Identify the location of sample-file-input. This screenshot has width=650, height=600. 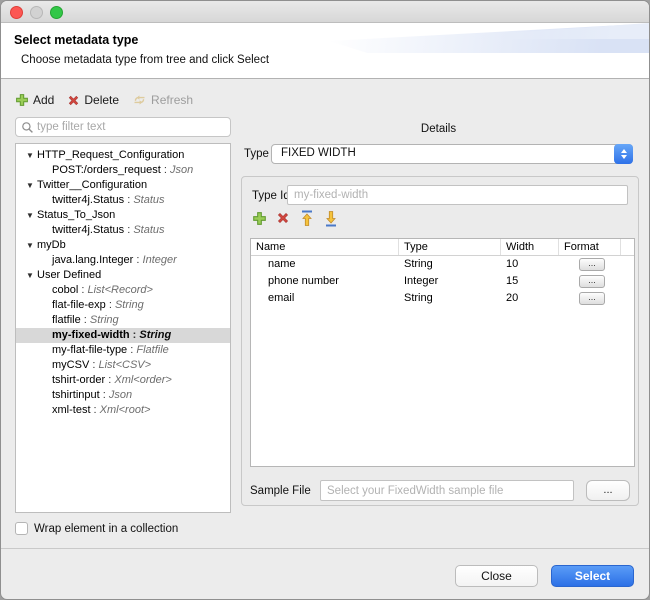
(447, 490).